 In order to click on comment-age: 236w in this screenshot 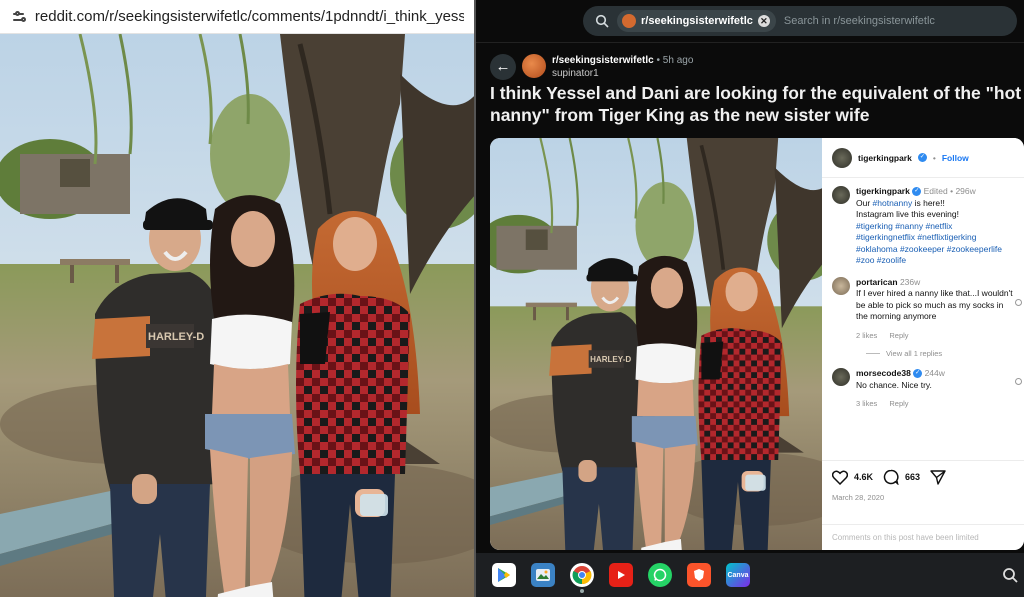, I will do `click(910, 281)`.